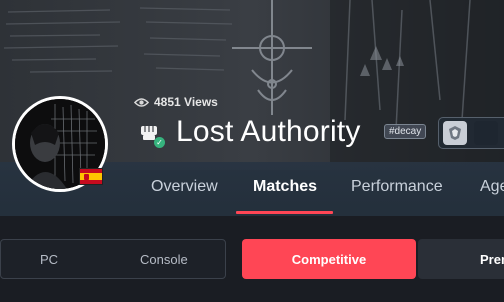 This screenshot has height=302, width=504. I want to click on mode-competitive-button: Competitive, so click(329, 259).